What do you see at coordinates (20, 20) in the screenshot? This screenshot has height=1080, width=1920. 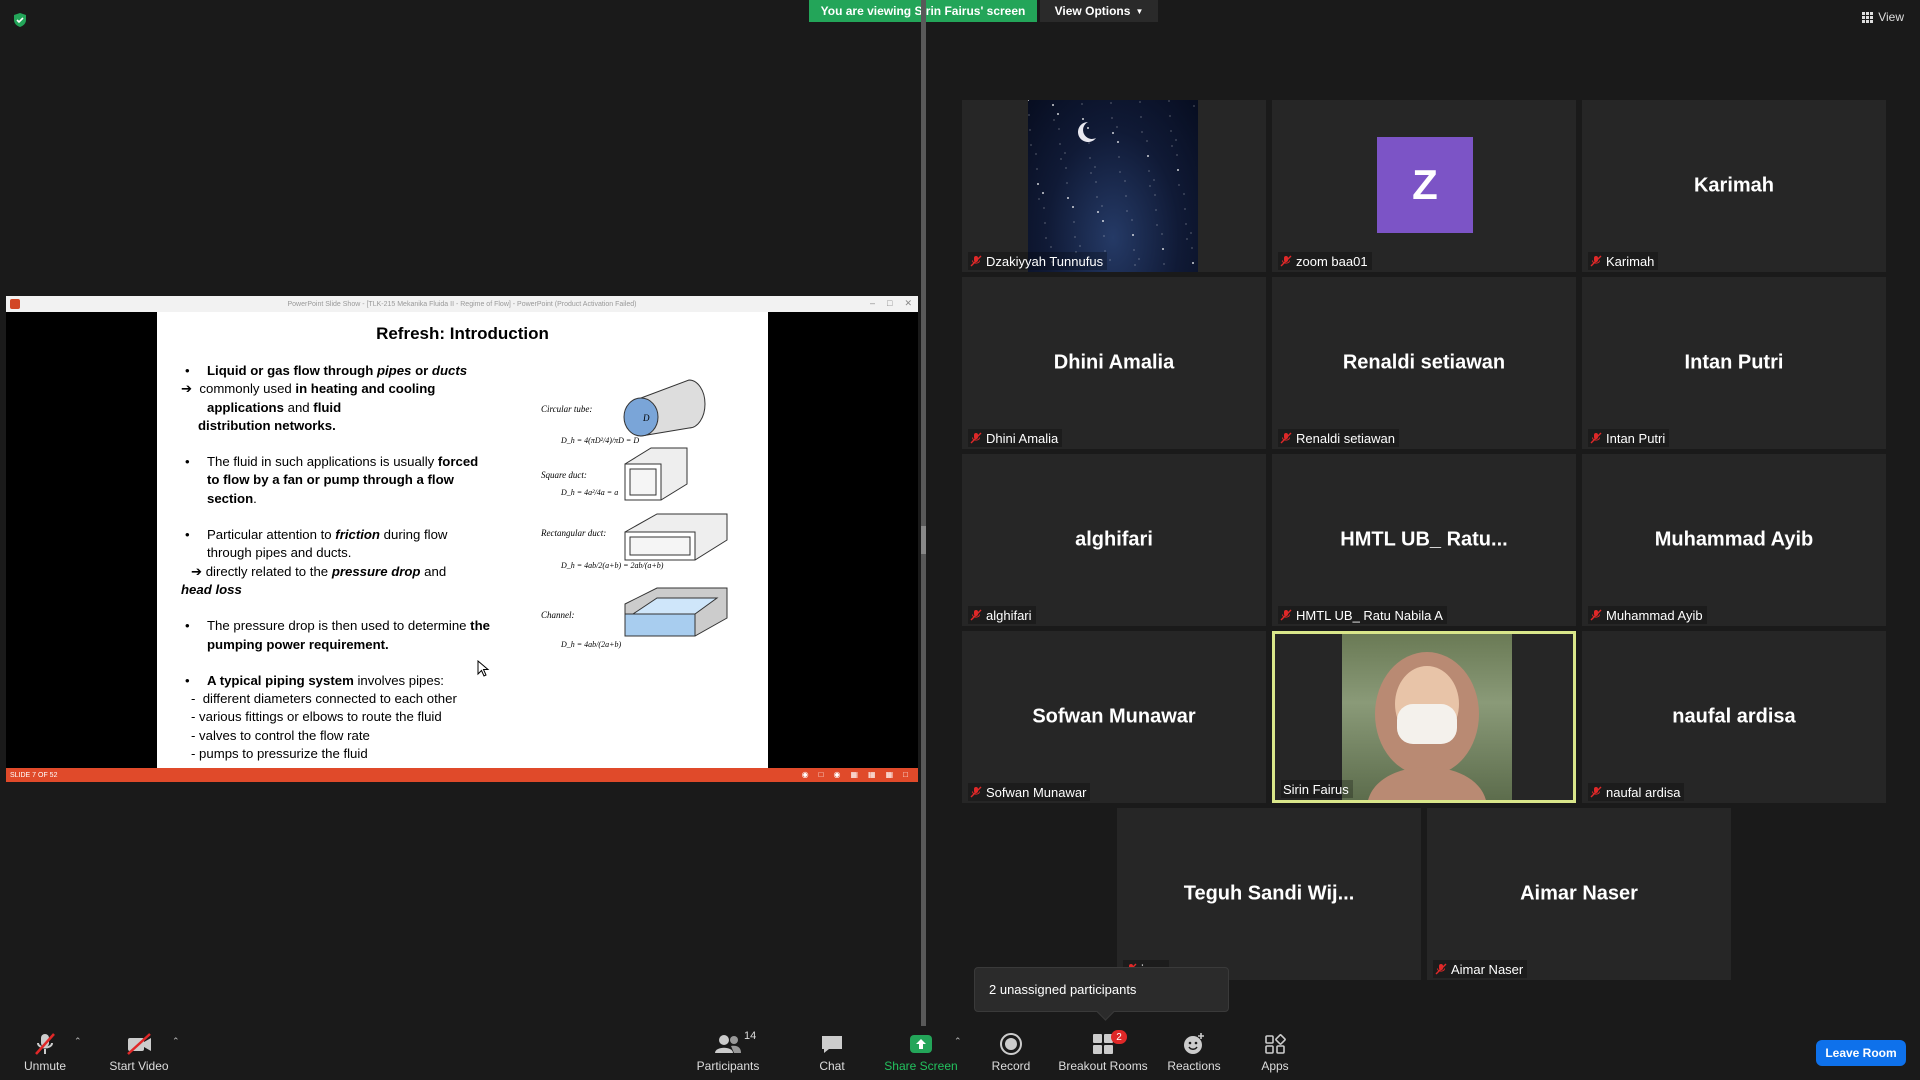 I see `encryption-shield-icon` at bounding box center [20, 20].